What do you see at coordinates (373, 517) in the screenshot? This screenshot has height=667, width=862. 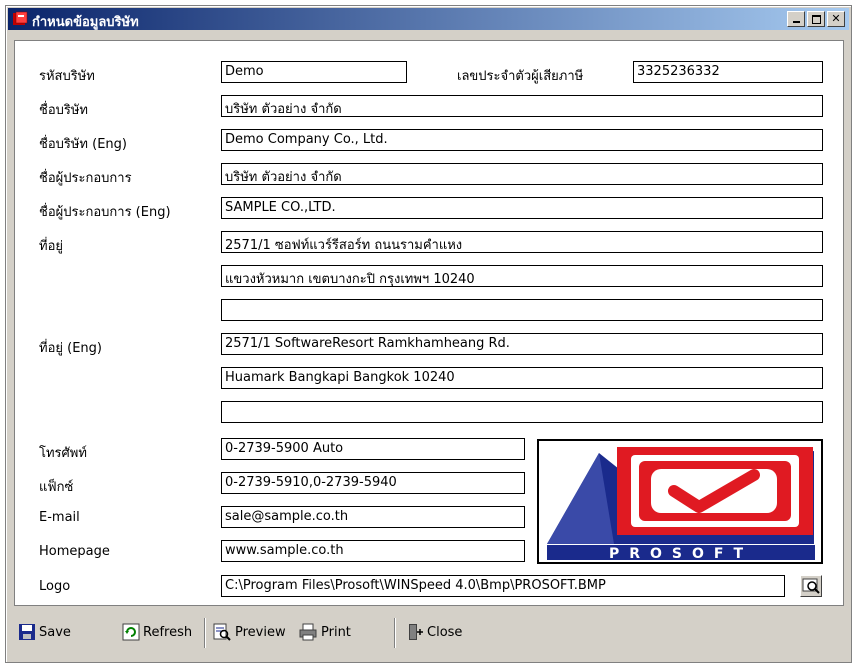 I see `email-input: sale@sample.co.th` at bounding box center [373, 517].